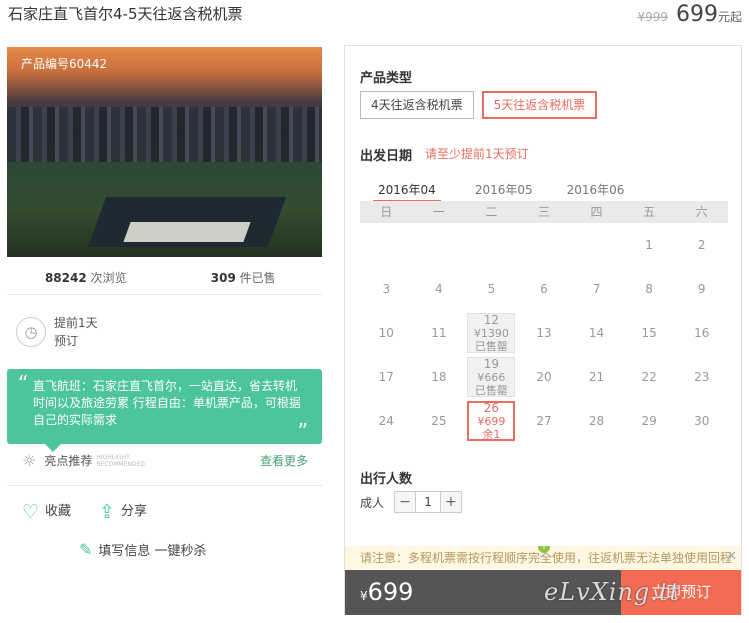 The image size is (749, 623). Describe the element at coordinates (107, 511) in the screenshot. I see `share-icon: ⇪` at that location.